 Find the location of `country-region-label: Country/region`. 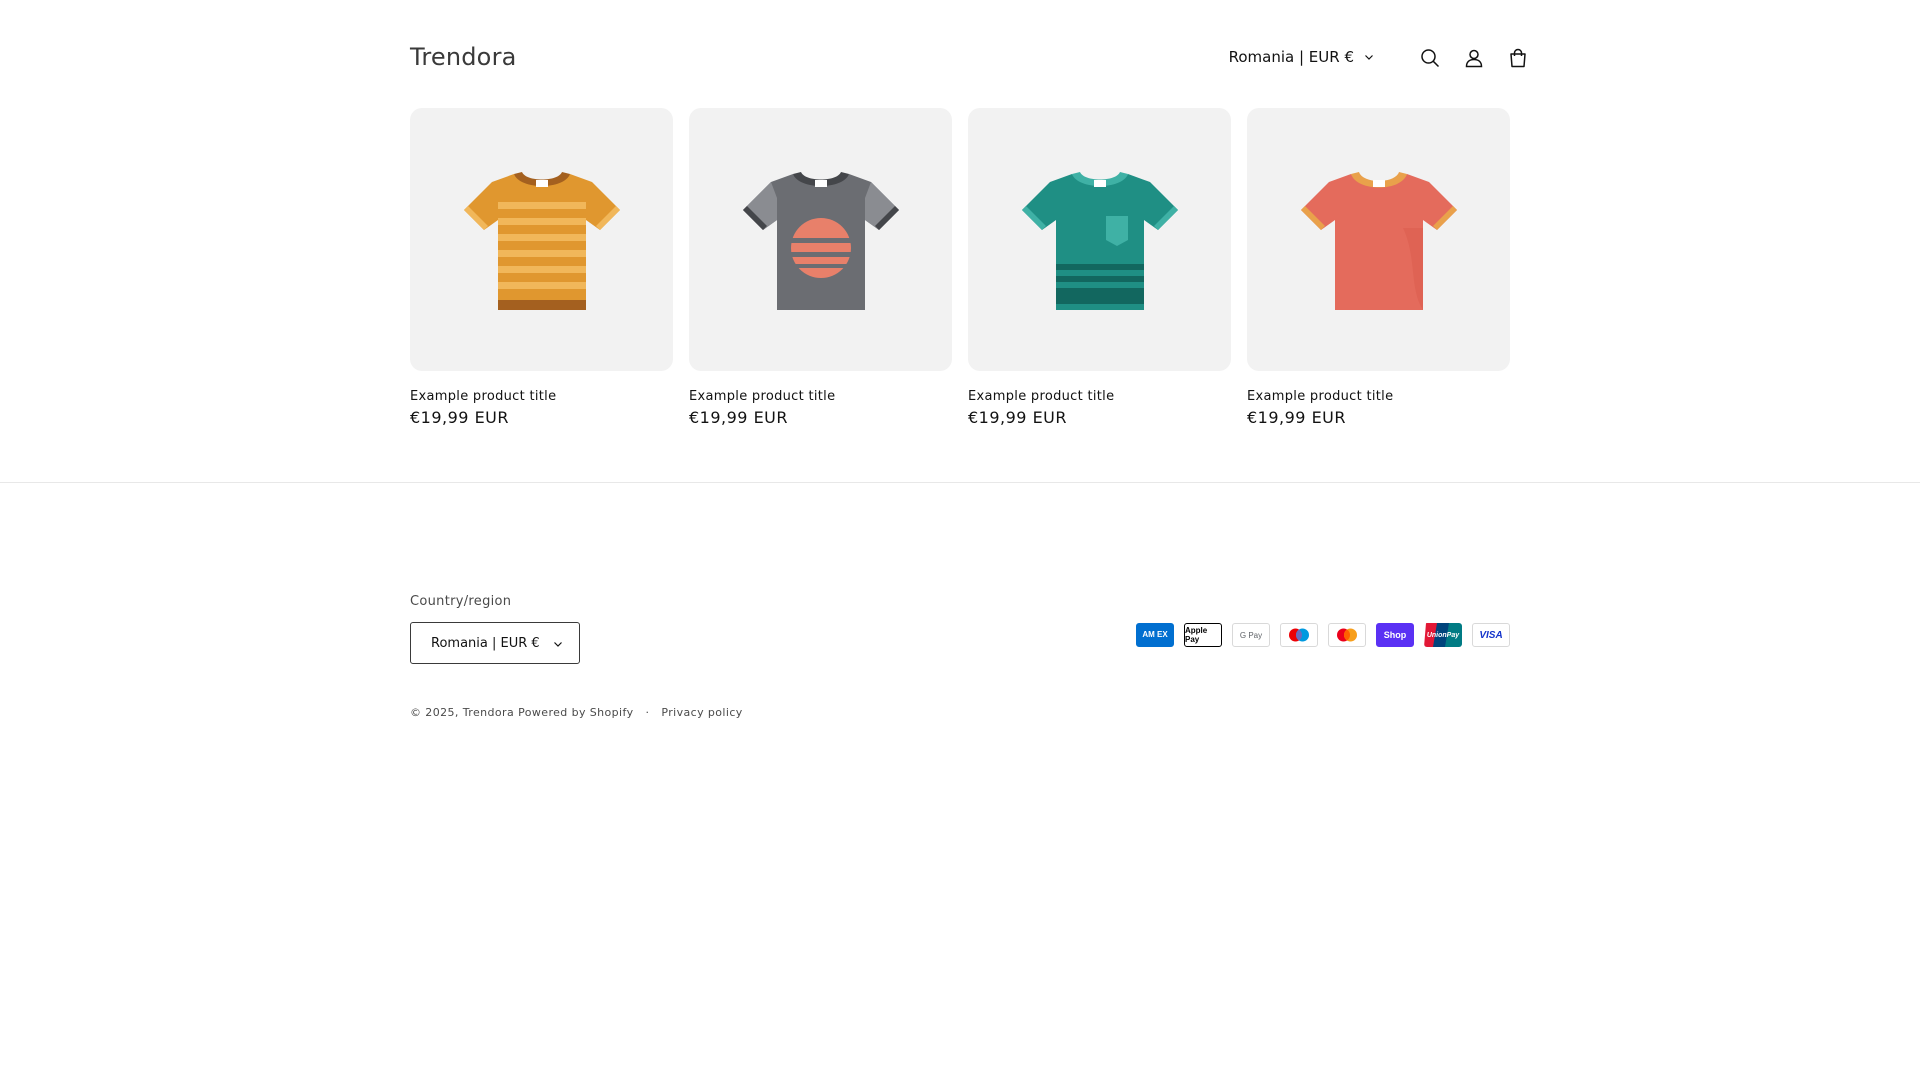

country-region-label: Country/region is located at coordinates (461, 601).